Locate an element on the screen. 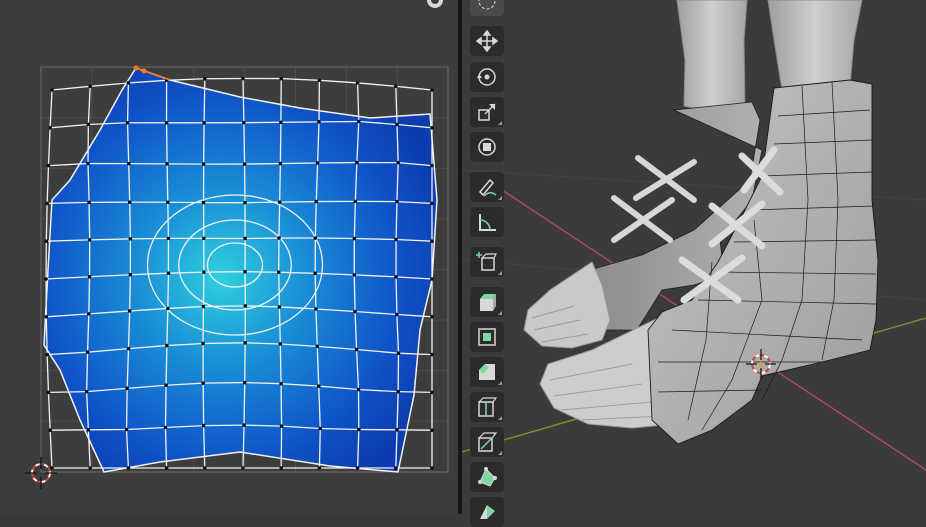 This screenshot has width=926, height=527. rotate-tool is located at coordinates (487, 77).